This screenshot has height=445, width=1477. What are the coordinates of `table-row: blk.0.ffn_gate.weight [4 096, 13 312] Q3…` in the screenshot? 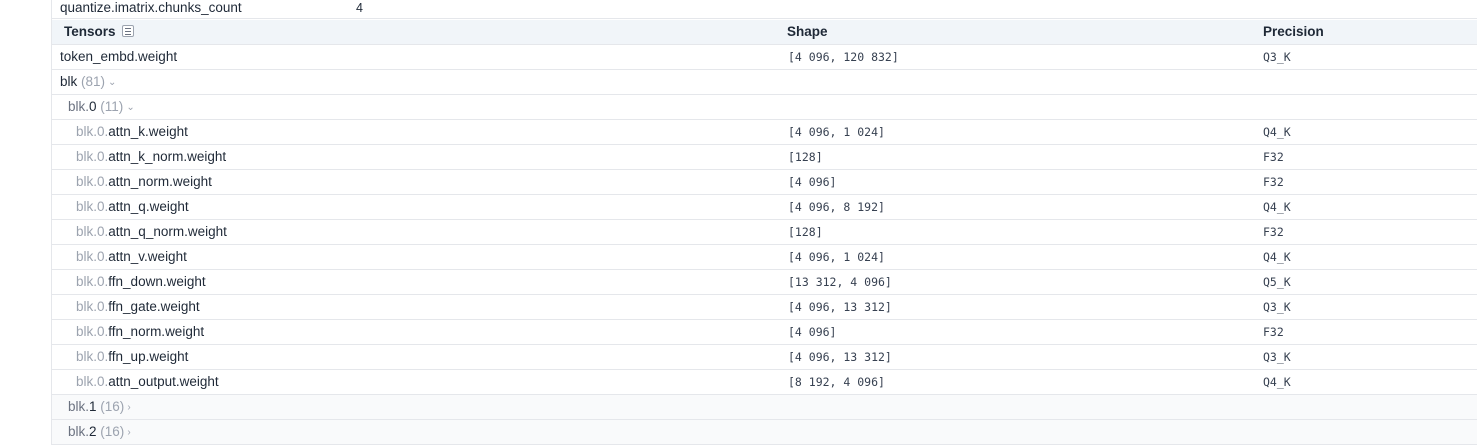 It's located at (764, 307).